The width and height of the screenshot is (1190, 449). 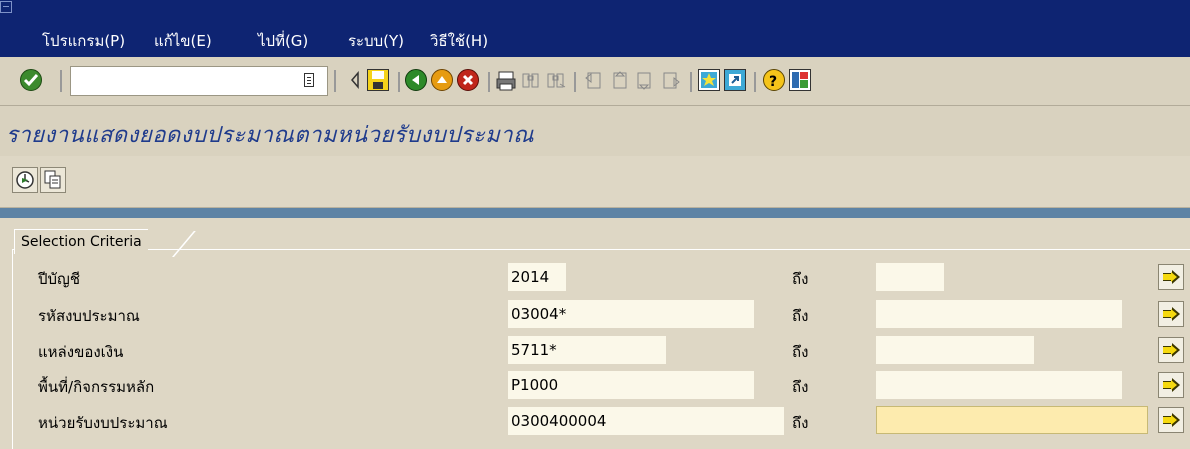 I want to click on budget-unit-from-input, so click(x=646, y=421).